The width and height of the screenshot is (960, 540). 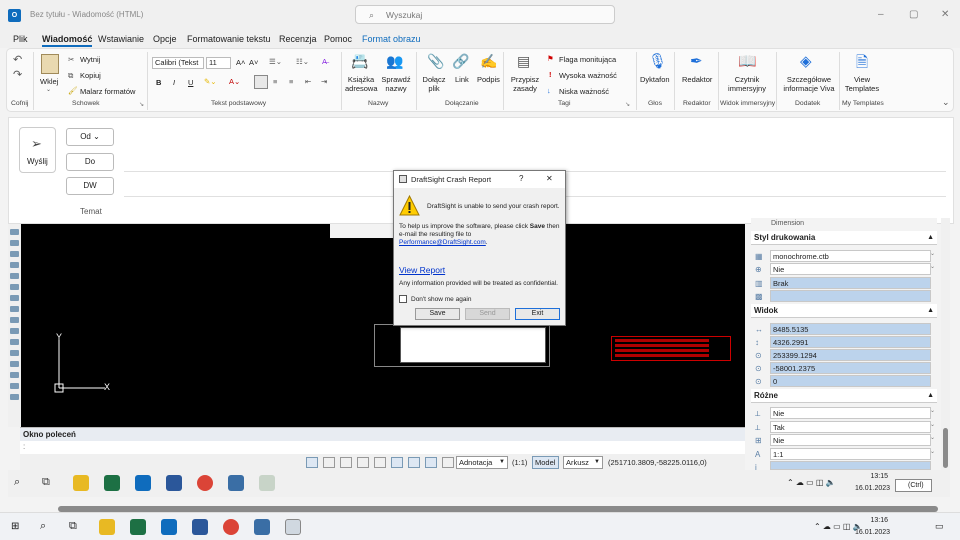 What do you see at coordinates (262, 527) in the screenshot?
I see `app-icon` at bounding box center [262, 527].